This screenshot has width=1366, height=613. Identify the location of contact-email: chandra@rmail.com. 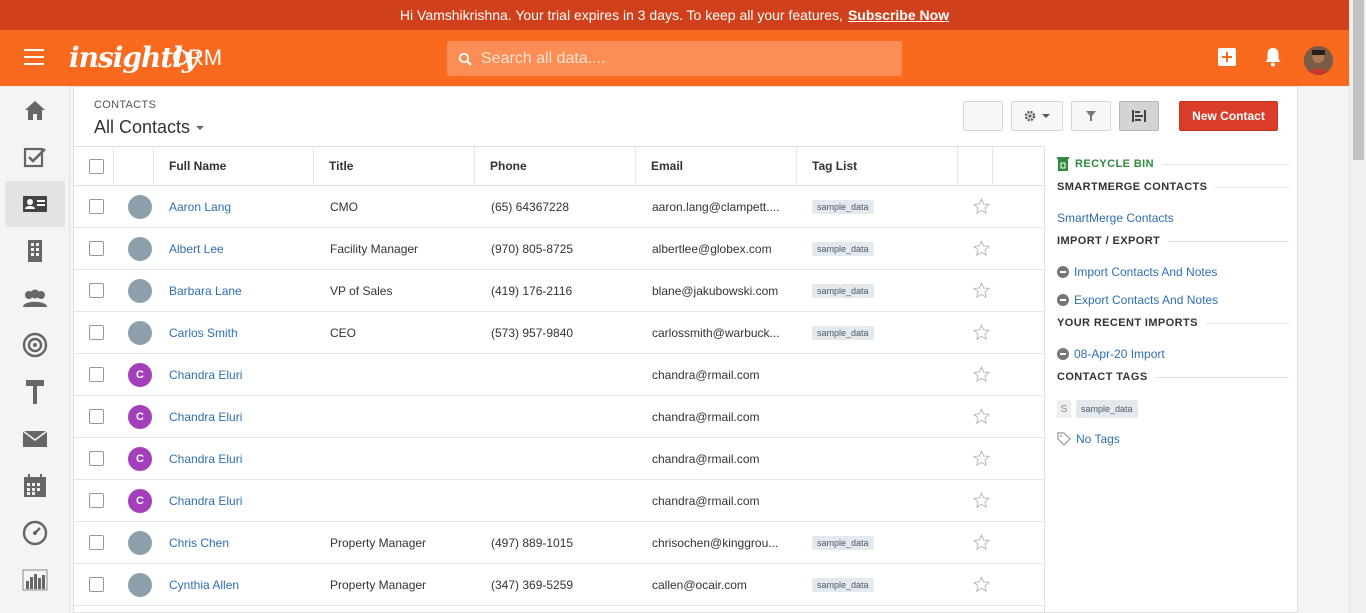
(706, 416).